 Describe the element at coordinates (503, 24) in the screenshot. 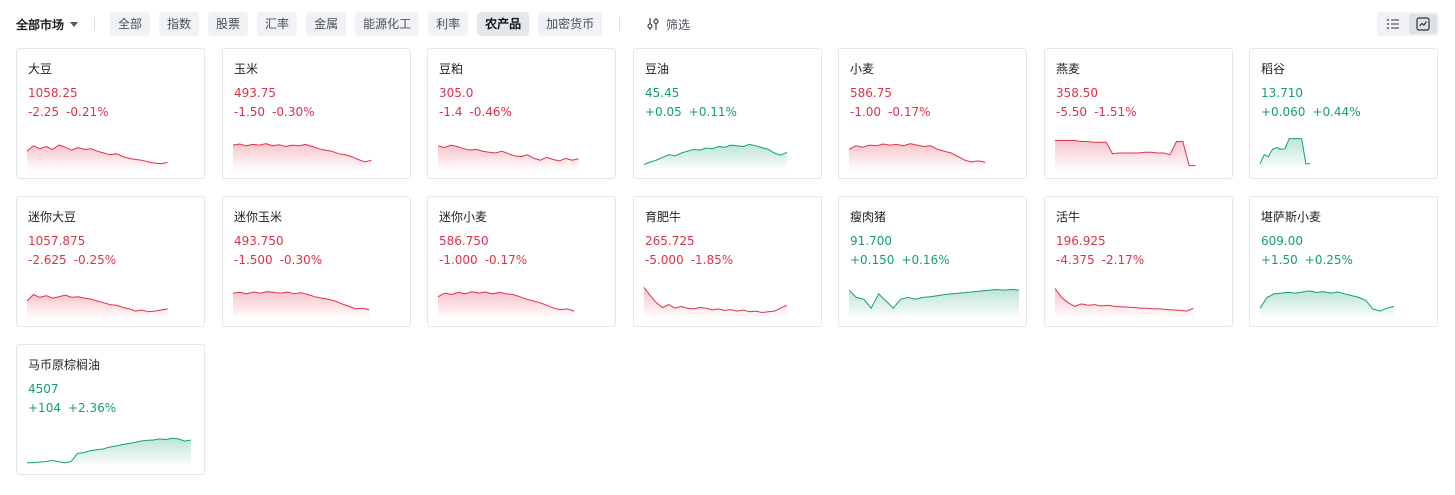

I see `tab-7: 农产品` at that location.